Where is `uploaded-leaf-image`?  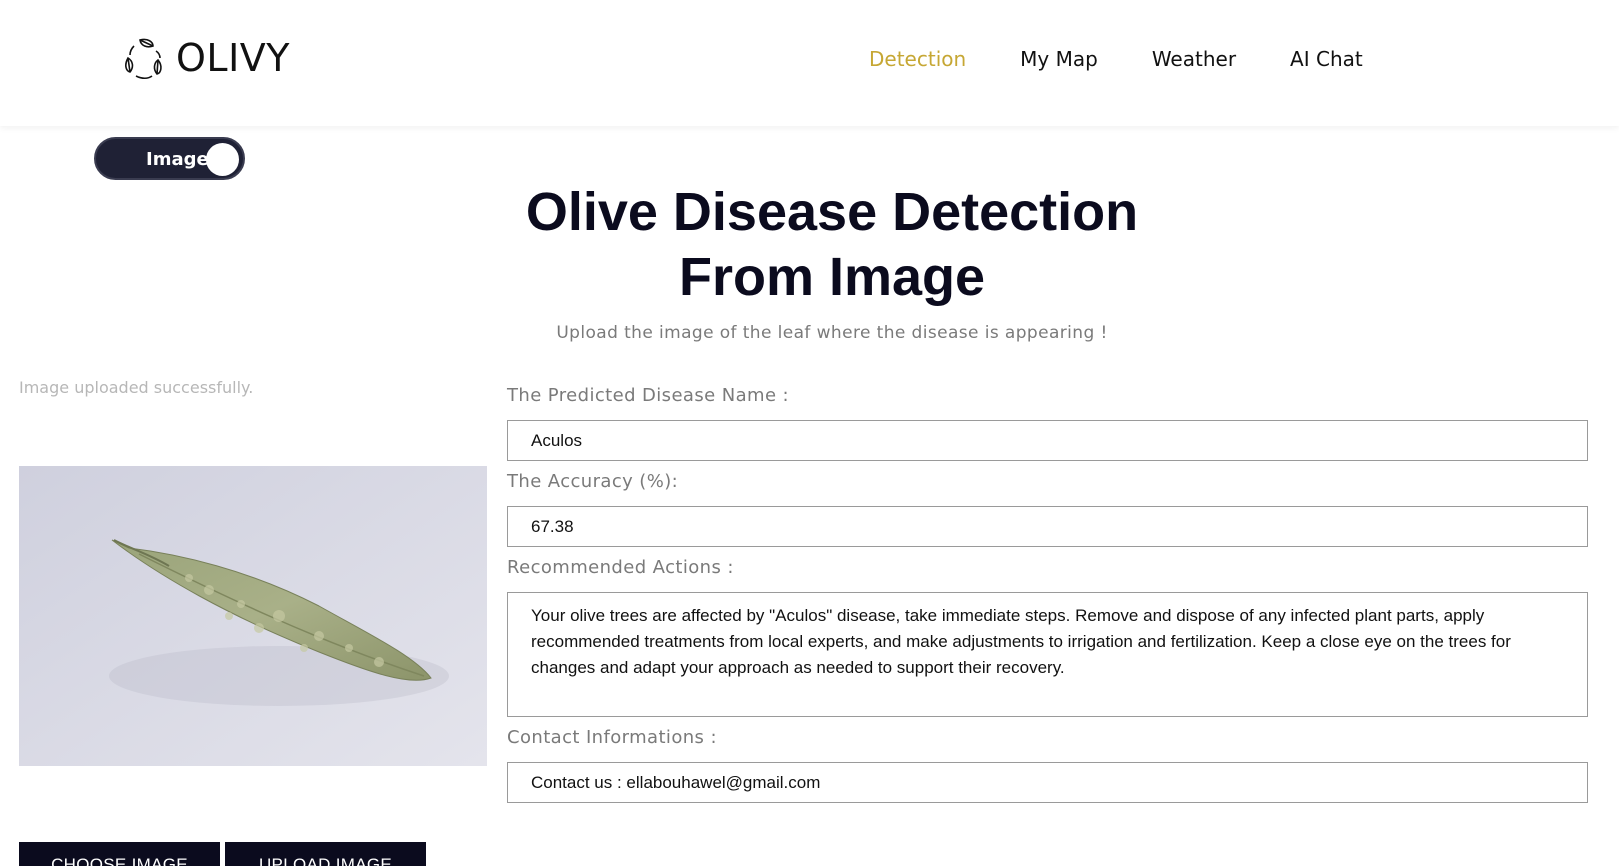
uploaded-leaf-image is located at coordinates (253, 616).